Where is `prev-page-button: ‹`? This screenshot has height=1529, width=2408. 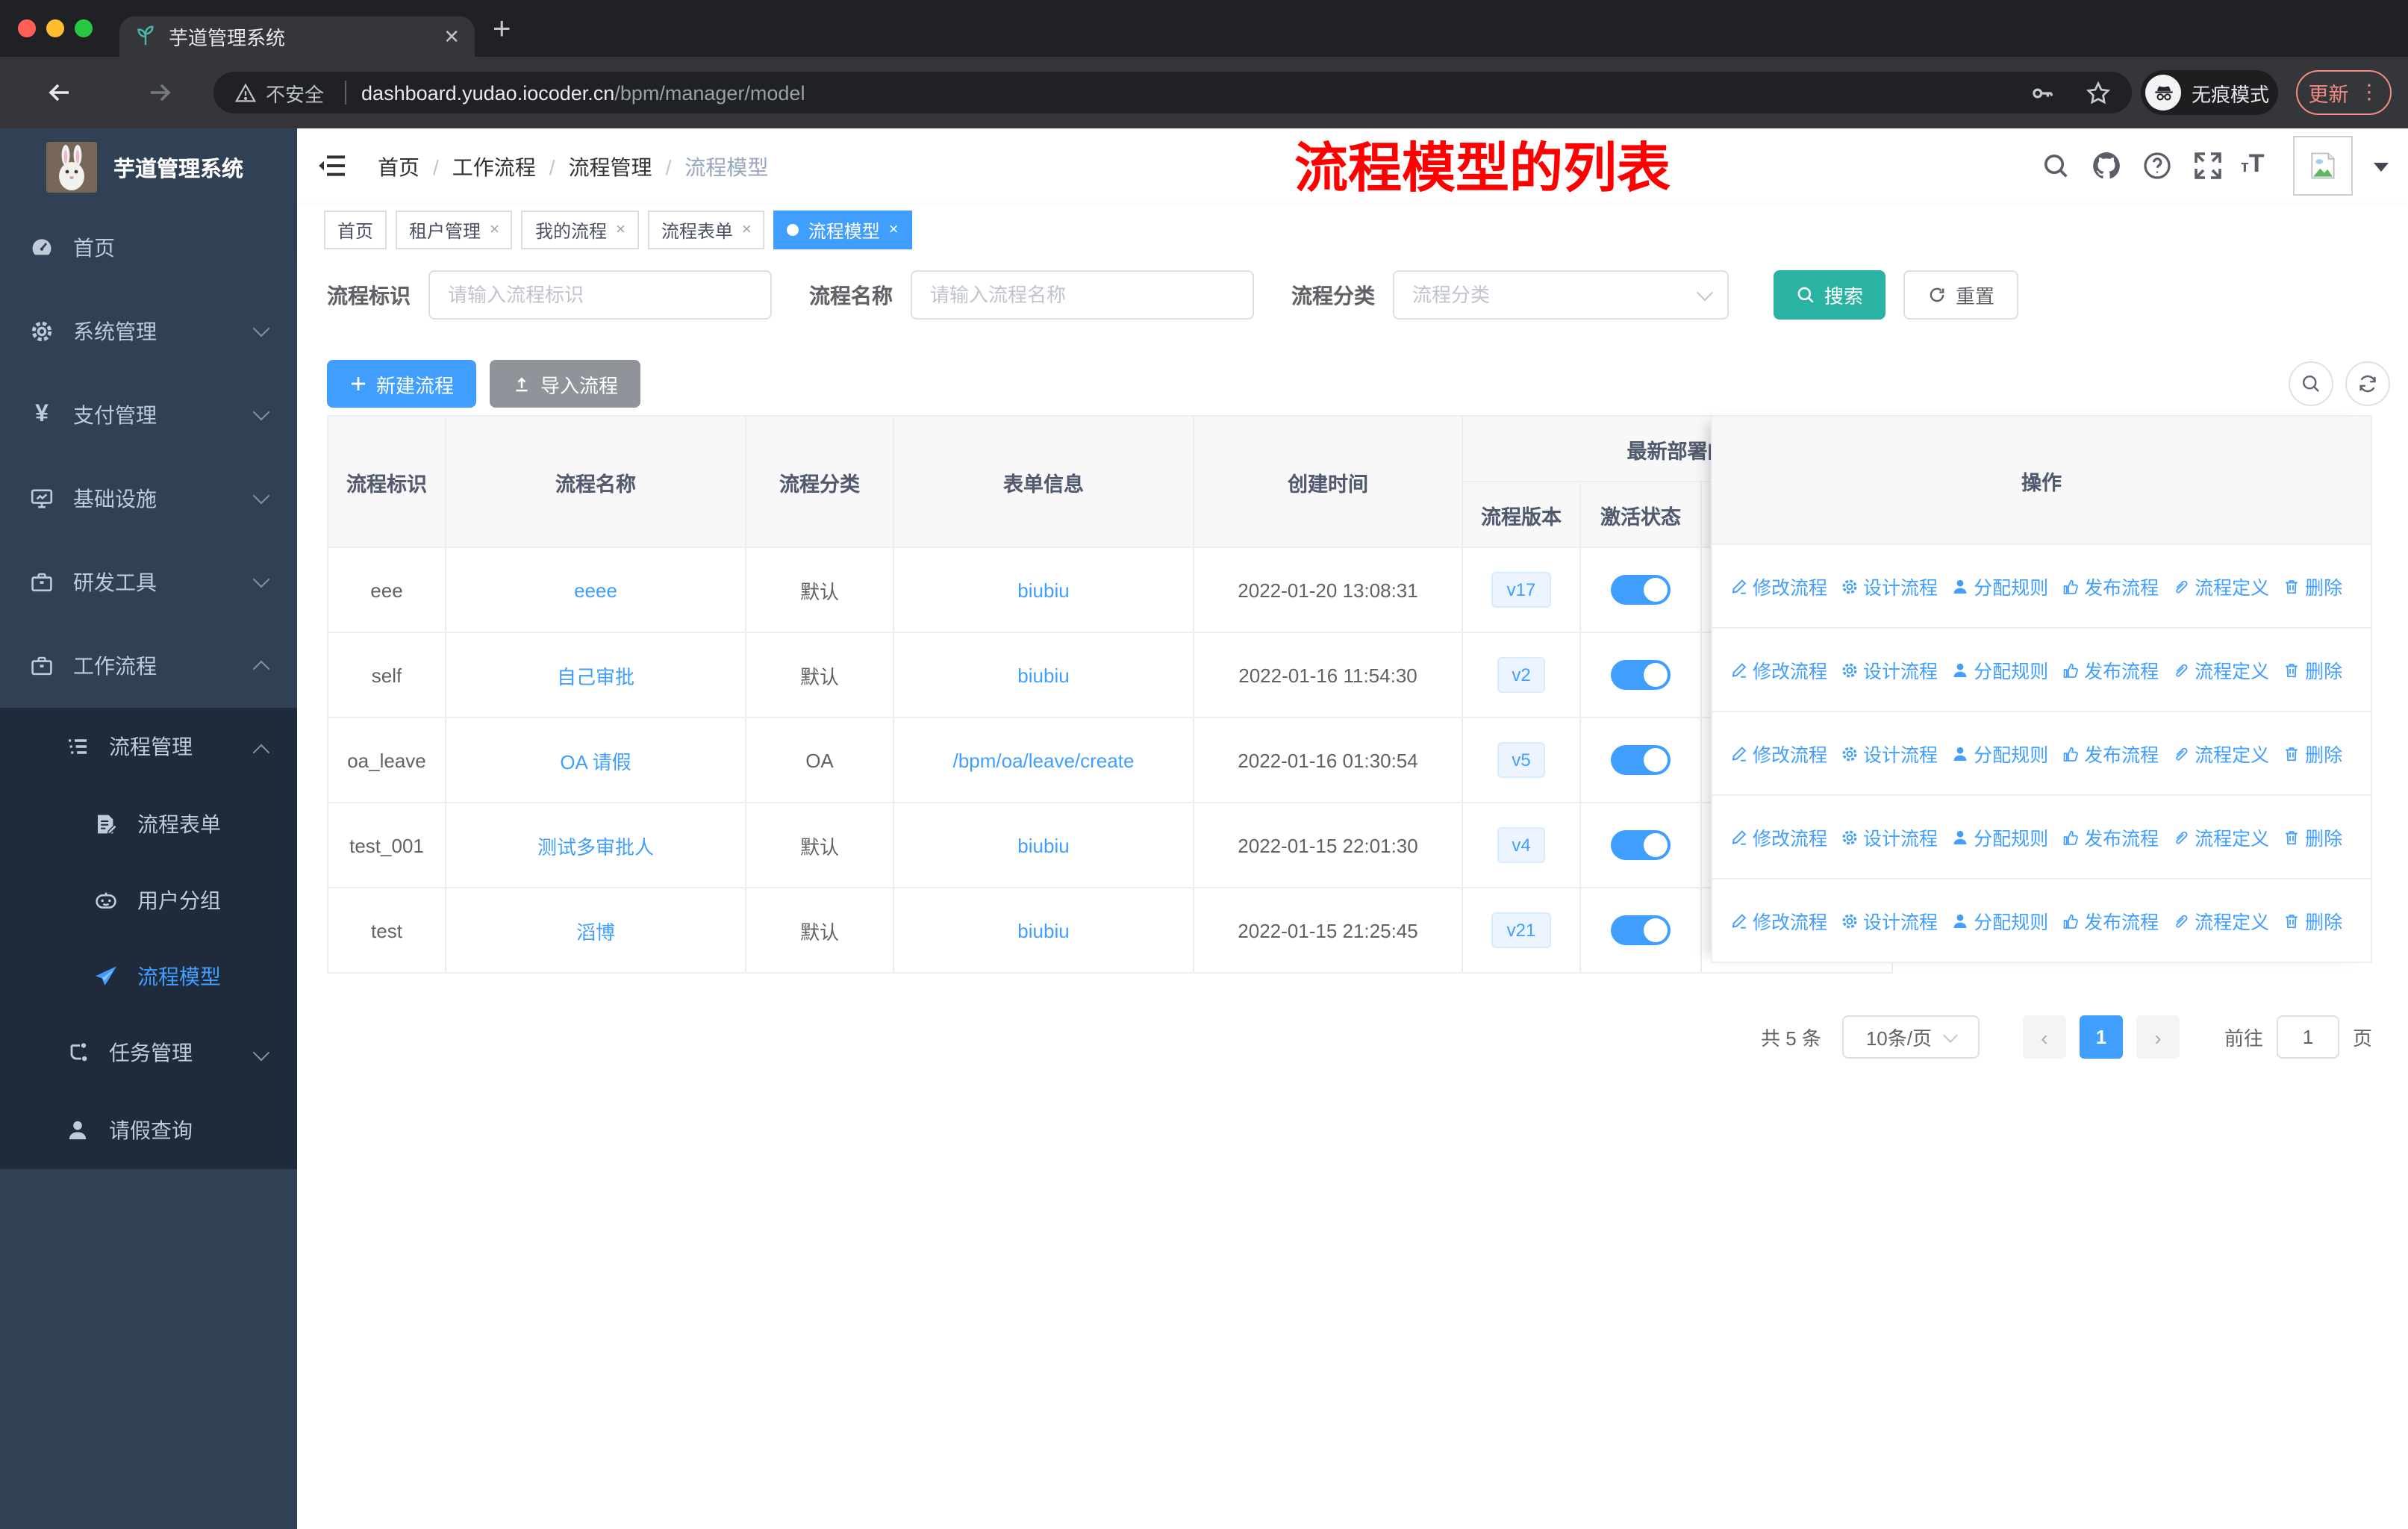 prev-page-button: ‹ is located at coordinates (2044, 1037).